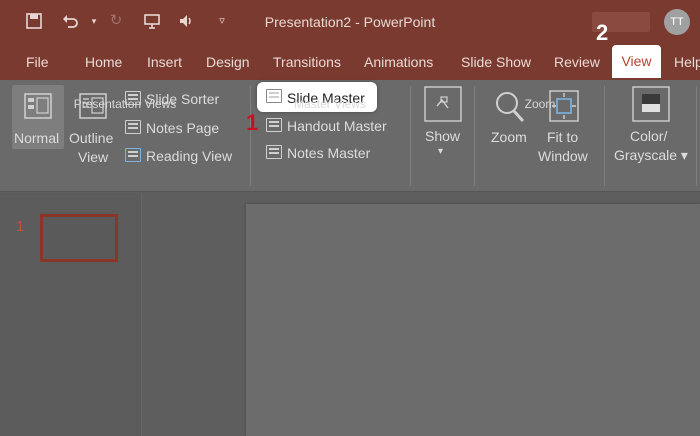  Describe the element at coordinates (509, 137) in the screenshot. I see `zoom-button: Zoom` at that location.